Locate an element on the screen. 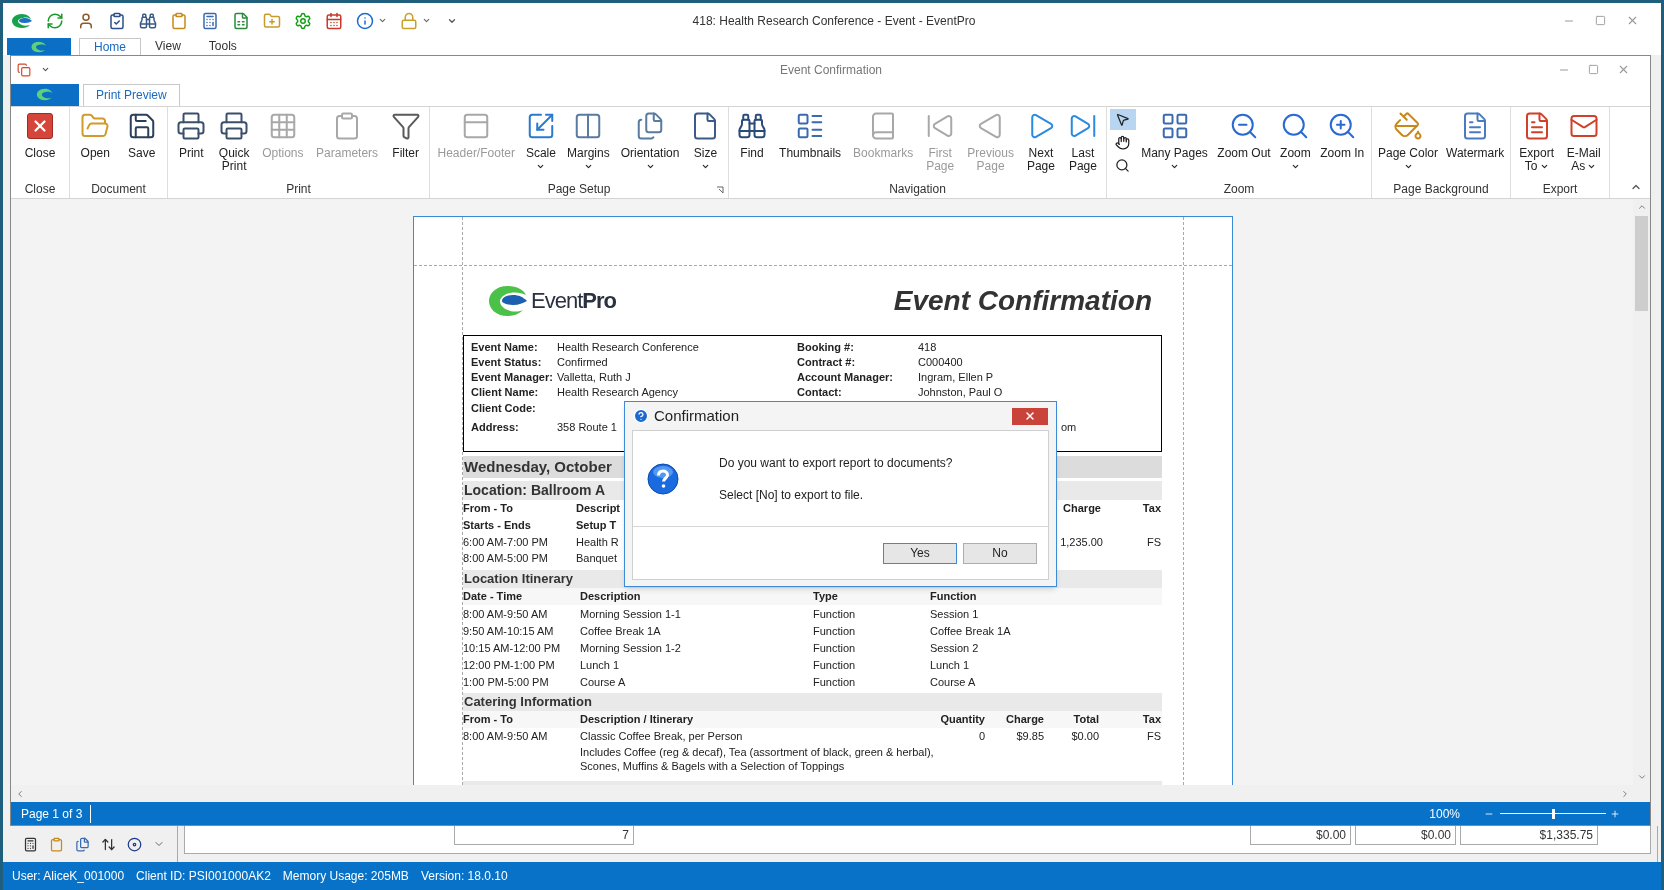 Image resolution: width=1664 pixels, height=890 pixels. table-cell-text: FS is located at coordinates (1153, 543).